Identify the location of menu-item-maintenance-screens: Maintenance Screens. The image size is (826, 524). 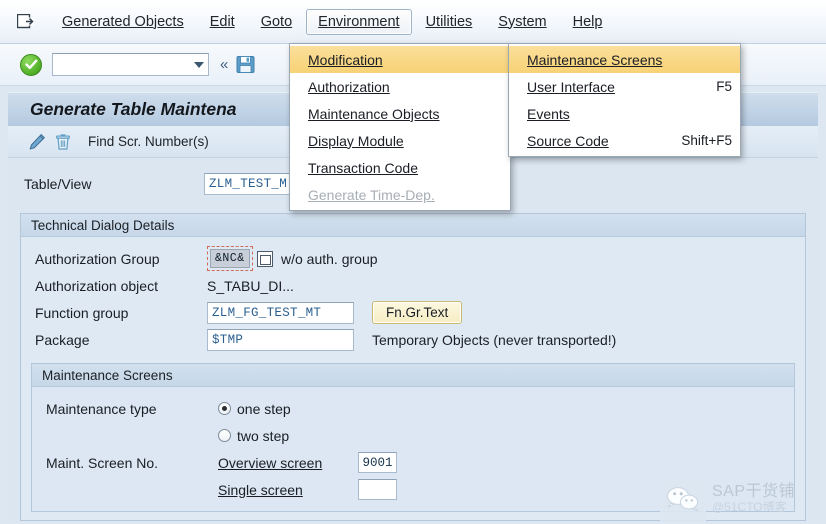
(624, 59).